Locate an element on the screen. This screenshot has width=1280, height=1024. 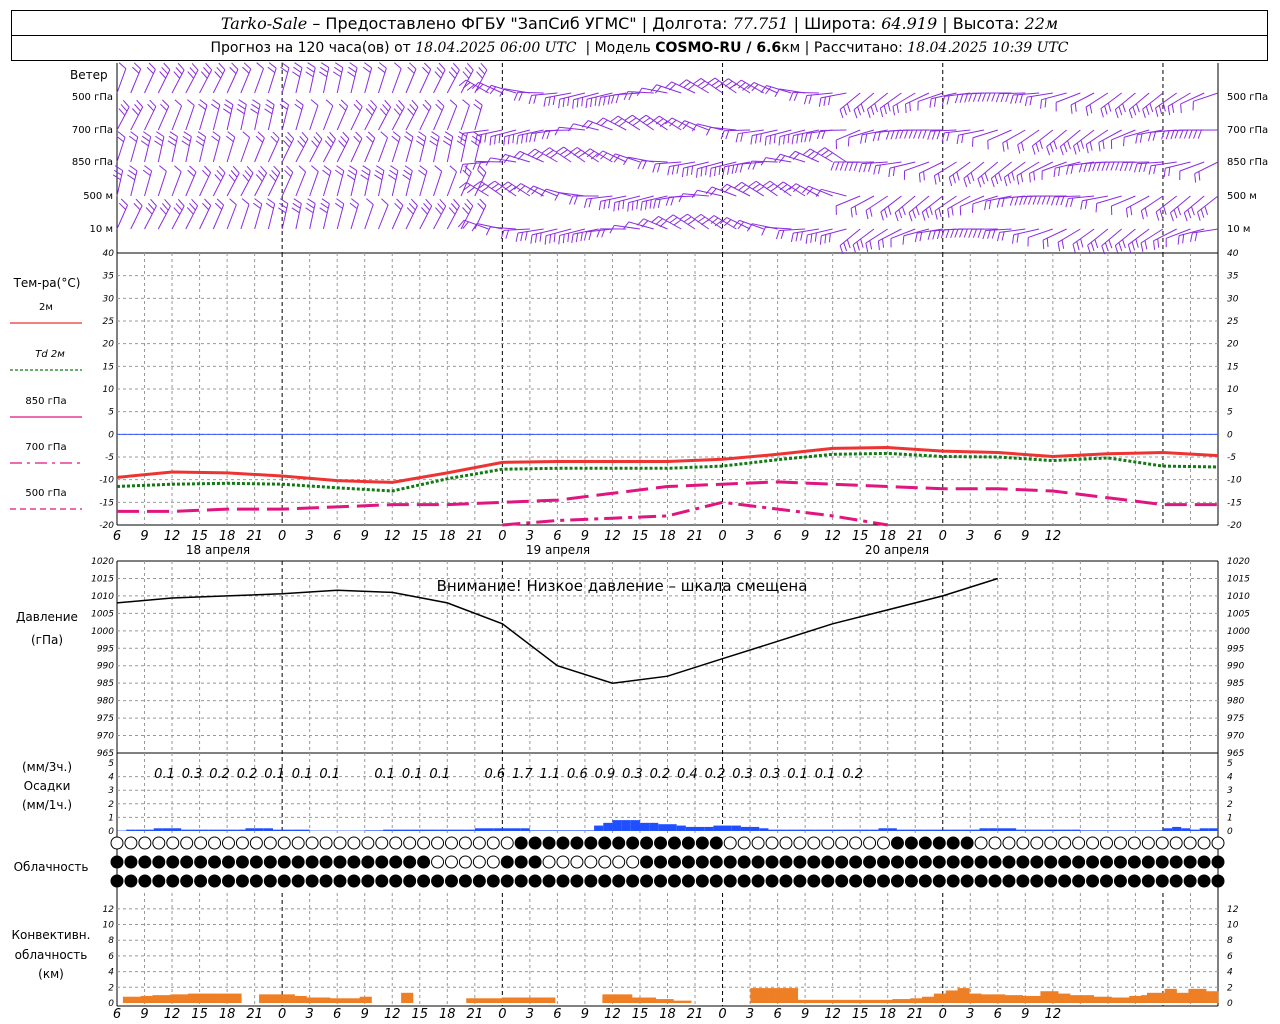
day-label-1: 19 апреля is located at coordinates (558, 550).